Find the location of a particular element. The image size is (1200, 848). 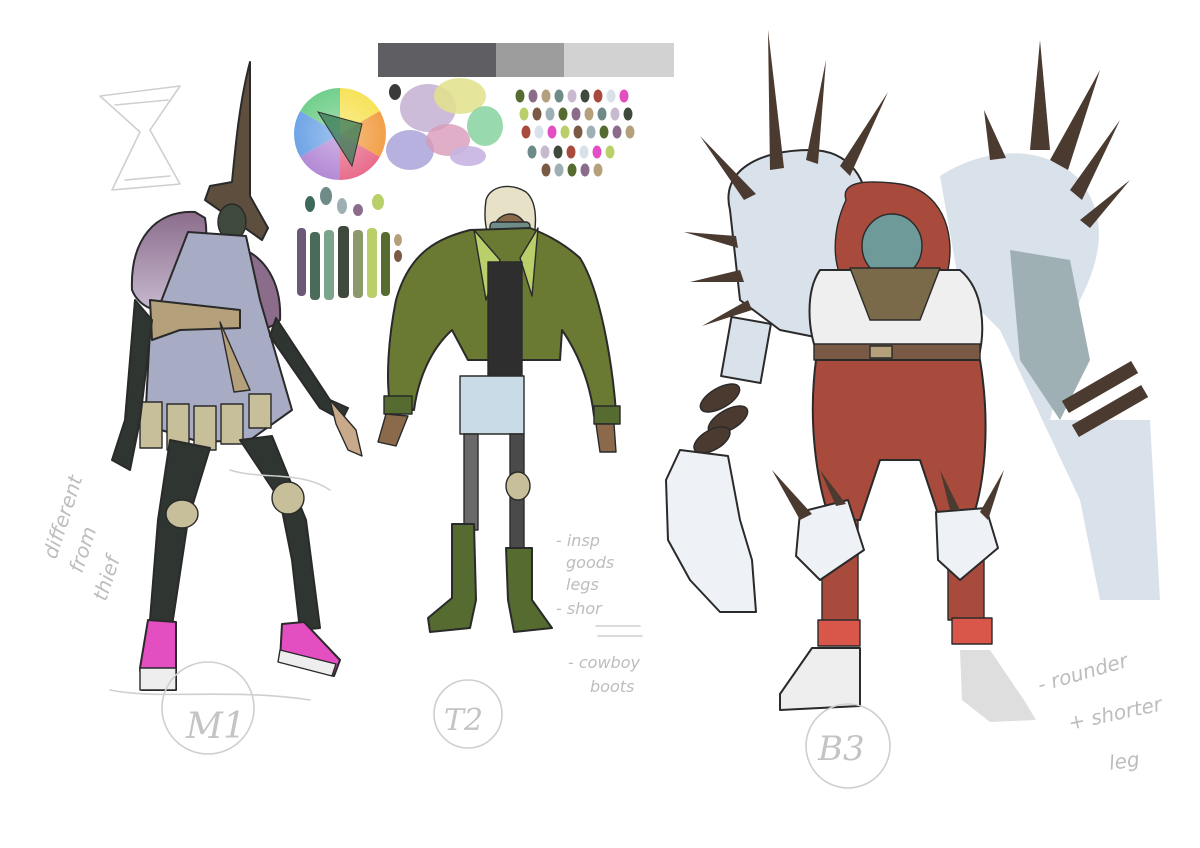

t2-note-line-1: - insp is located at coordinates (578, 540).